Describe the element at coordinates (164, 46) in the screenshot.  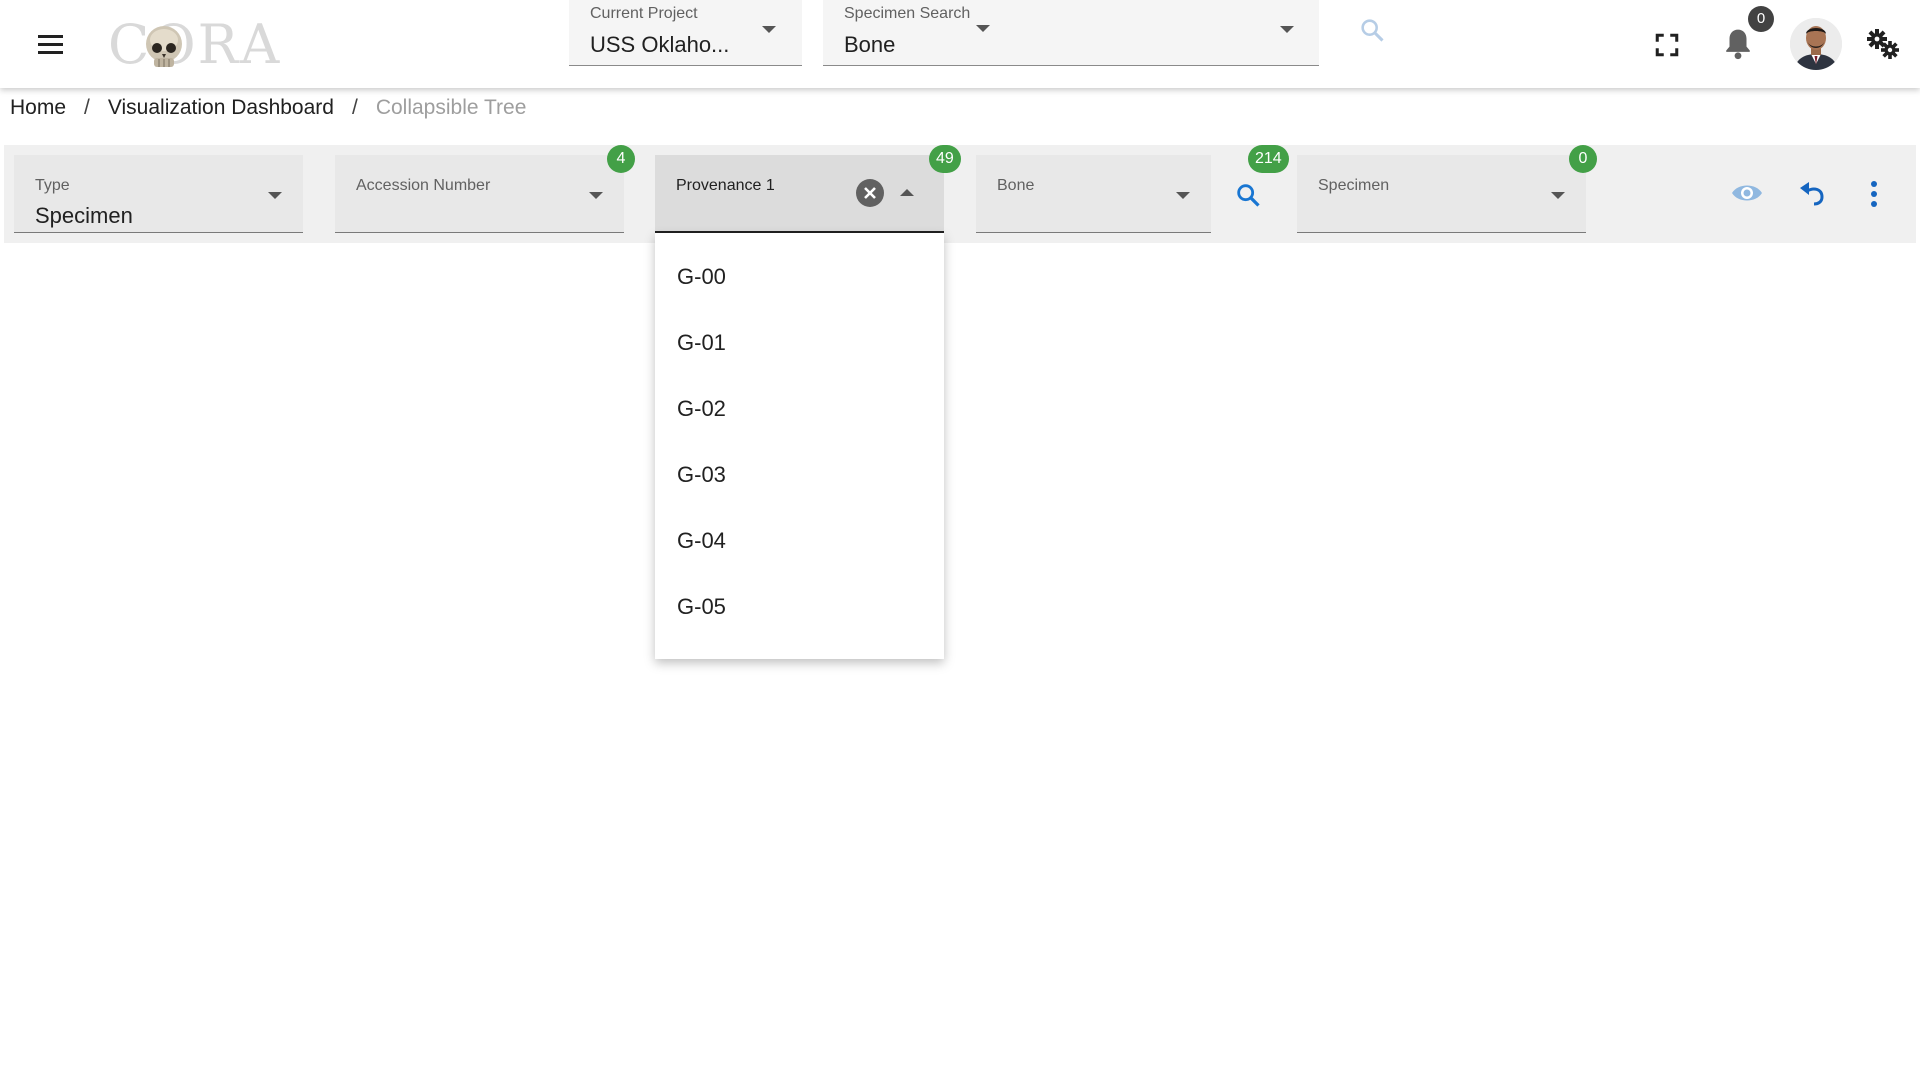
I see `skull-icon` at that location.